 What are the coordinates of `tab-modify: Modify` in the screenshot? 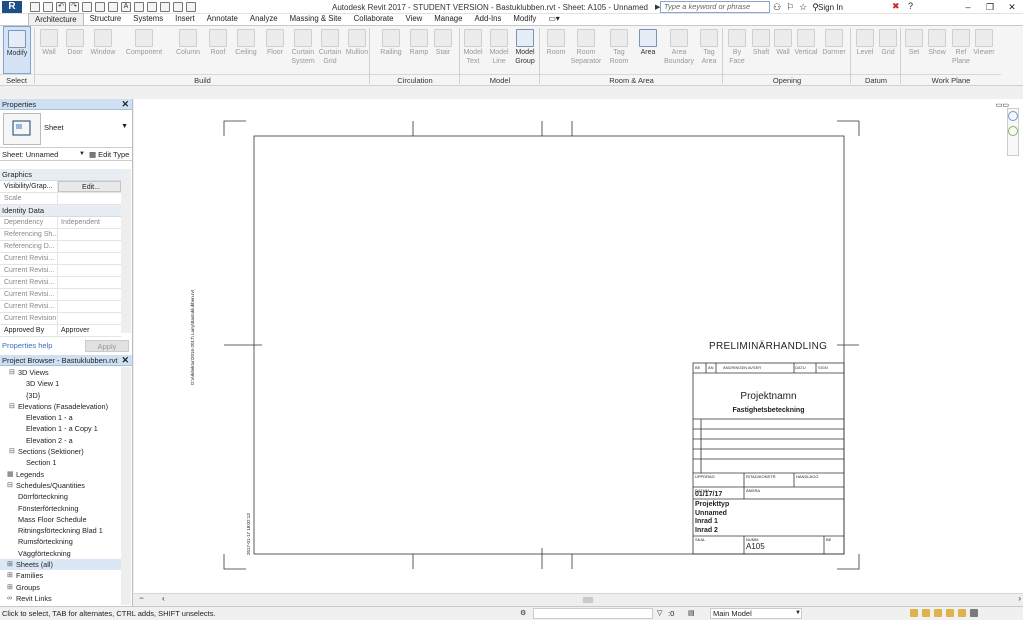 It's located at (524, 19).